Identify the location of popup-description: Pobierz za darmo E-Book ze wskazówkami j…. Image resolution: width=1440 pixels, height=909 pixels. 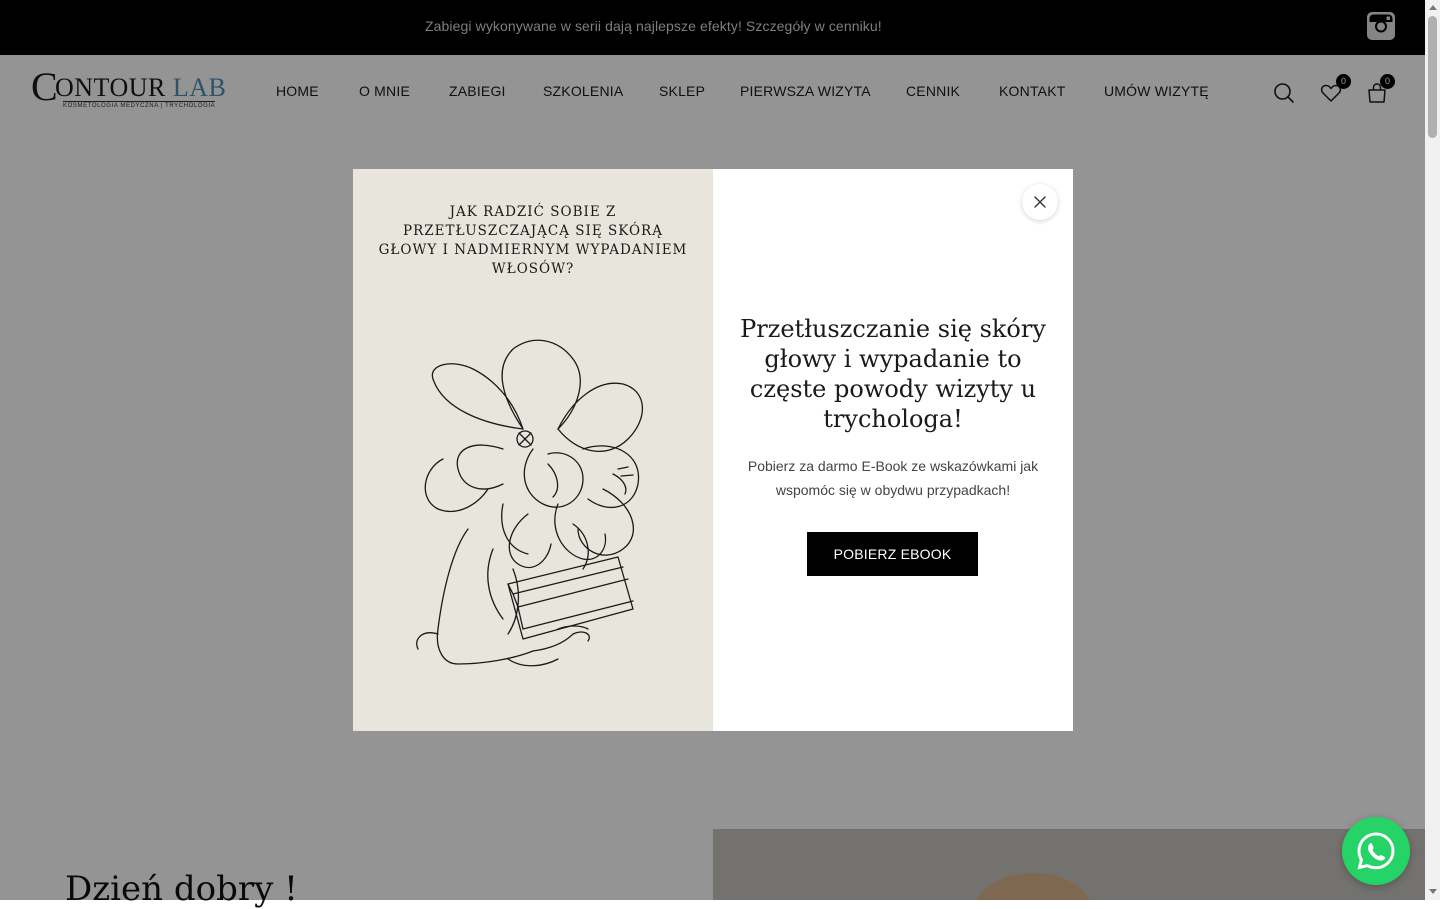
(893, 478).